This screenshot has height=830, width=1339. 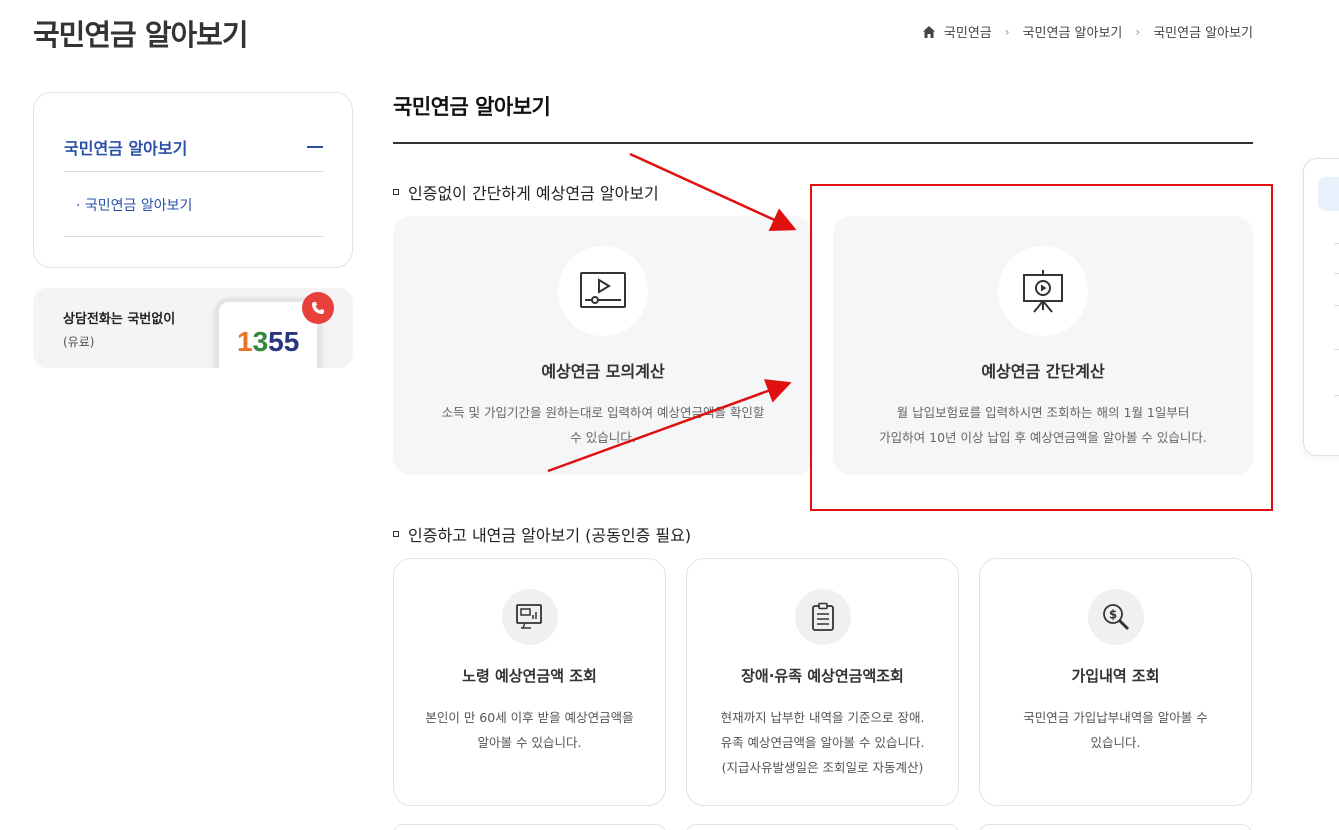 What do you see at coordinates (141, 35) in the screenshot?
I see `page-title: 국민연금 알아보기` at bounding box center [141, 35].